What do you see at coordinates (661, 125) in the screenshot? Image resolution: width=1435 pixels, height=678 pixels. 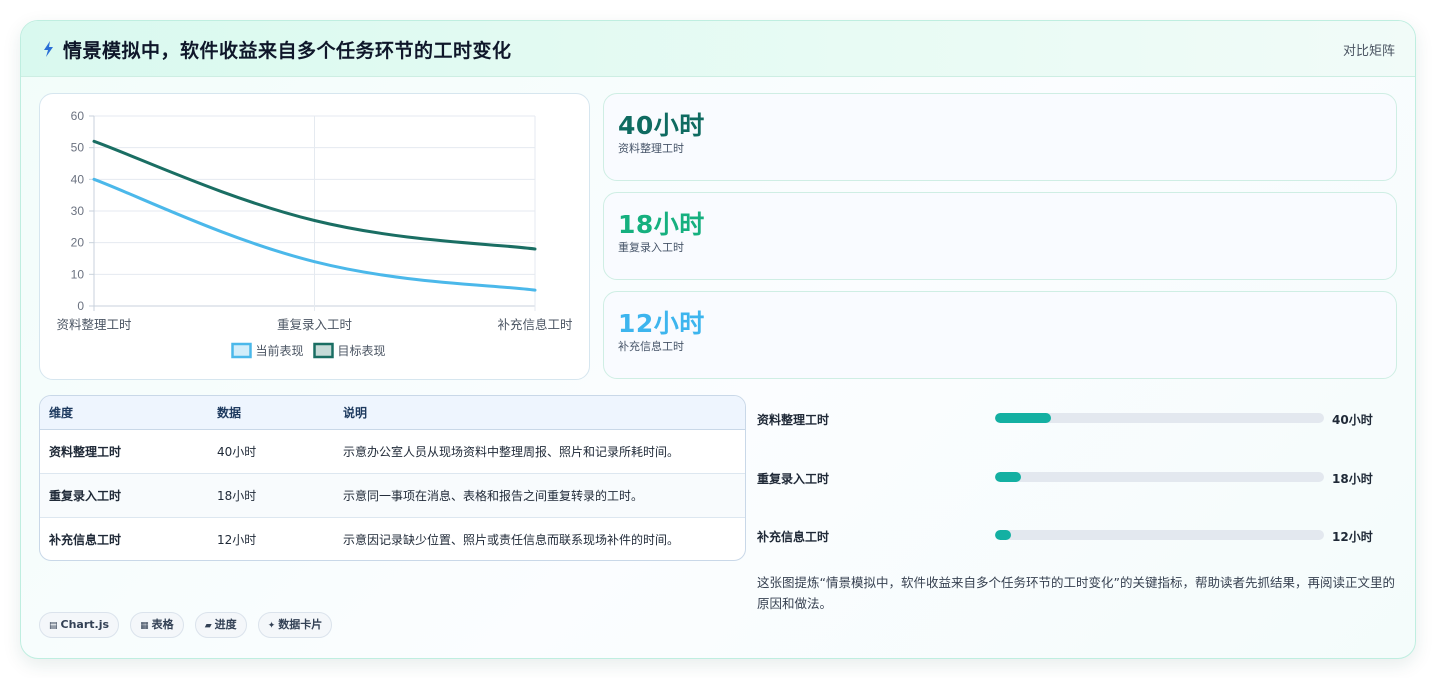 I see `kpi-value: 40小时` at bounding box center [661, 125].